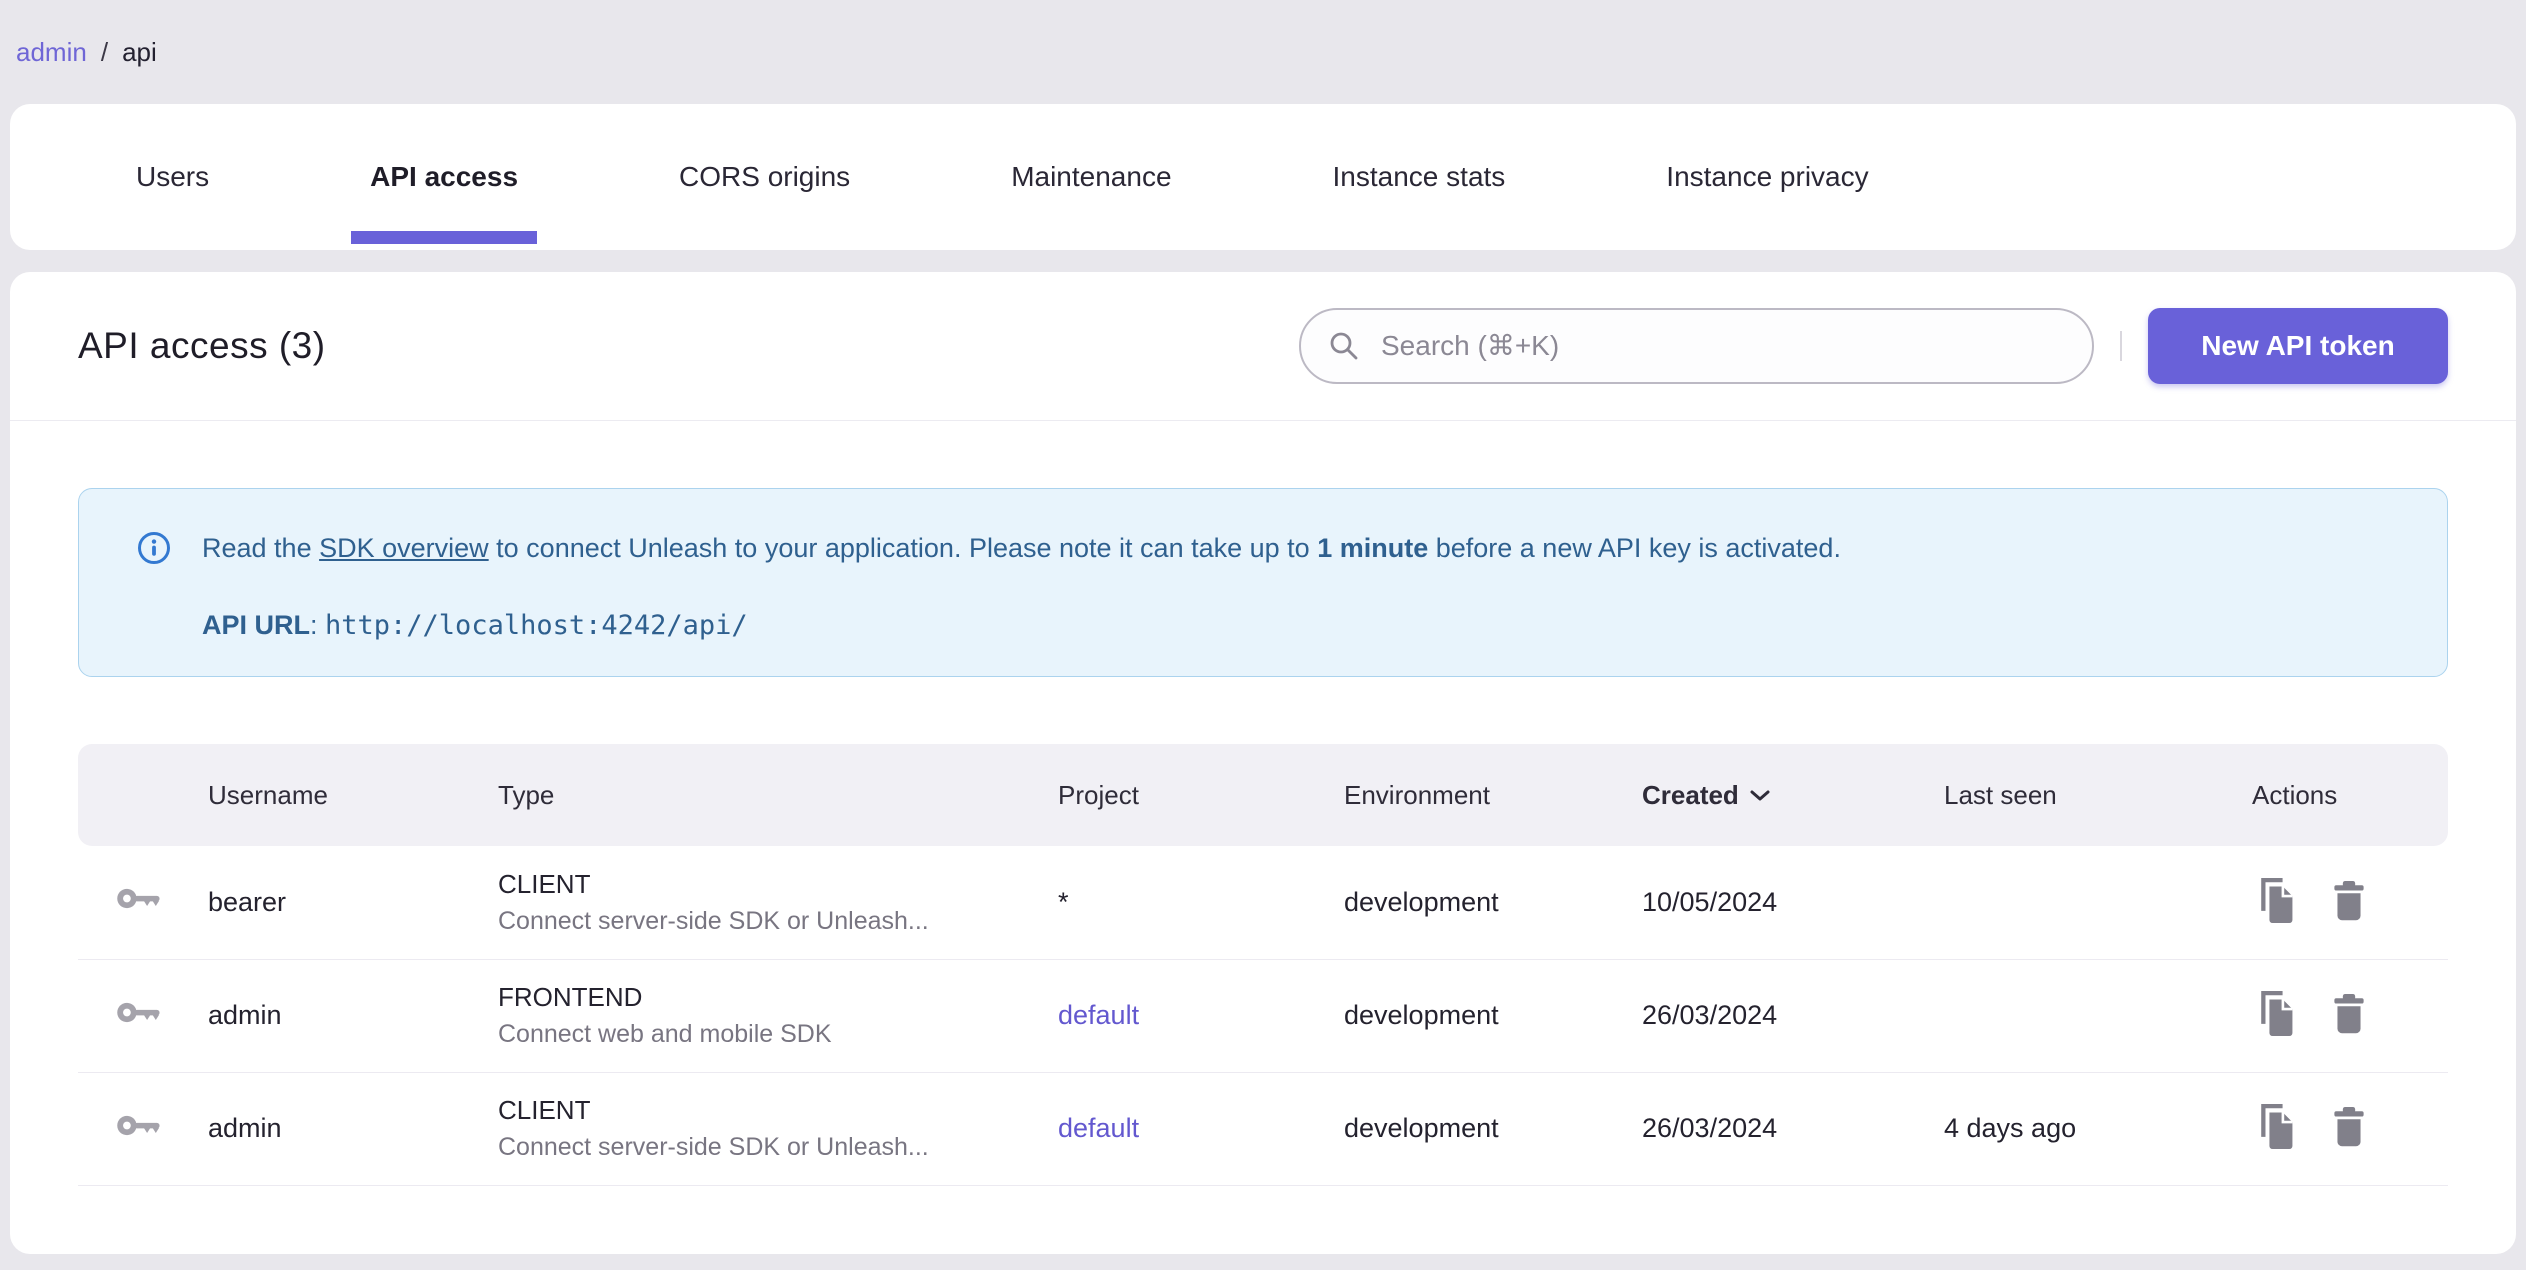 The height and width of the screenshot is (1270, 2526). I want to click on header-icon-spacer, so click(143, 795).